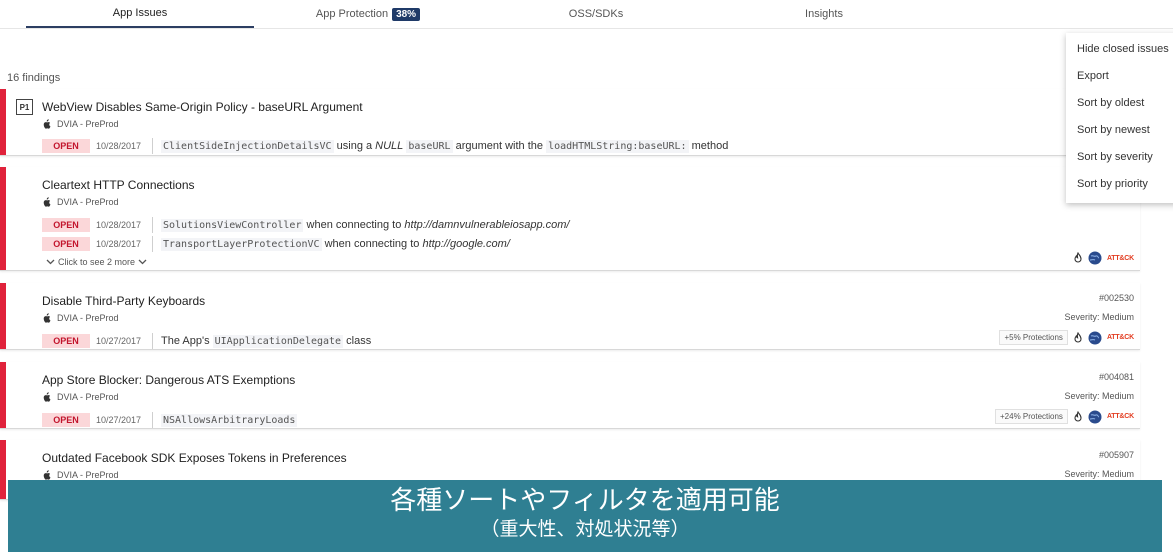 This screenshot has height=555, width=1173. What do you see at coordinates (24, 107) in the screenshot?
I see `priority-badge: P1` at bounding box center [24, 107].